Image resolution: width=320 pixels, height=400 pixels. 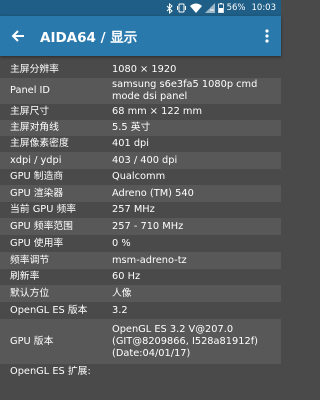 I want to click on info-value-line: 5.5 英寸, so click(x=131, y=127).